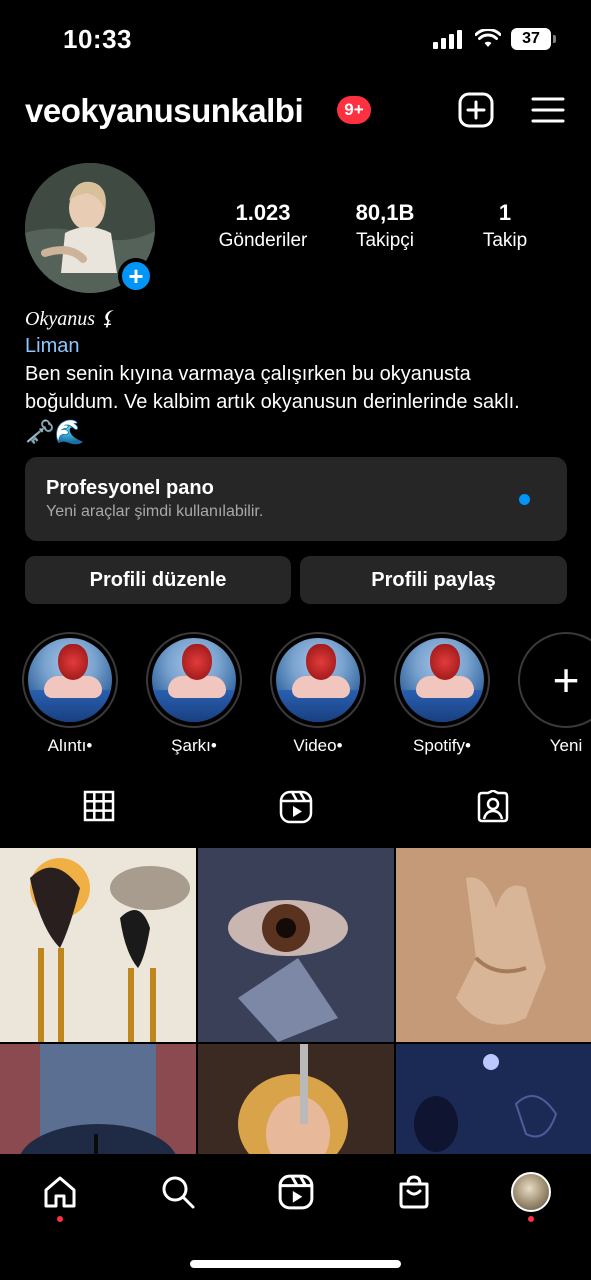  What do you see at coordinates (300, 346) in the screenshot?
I see `bio-category: Liman` at bounding box center [300, 346].